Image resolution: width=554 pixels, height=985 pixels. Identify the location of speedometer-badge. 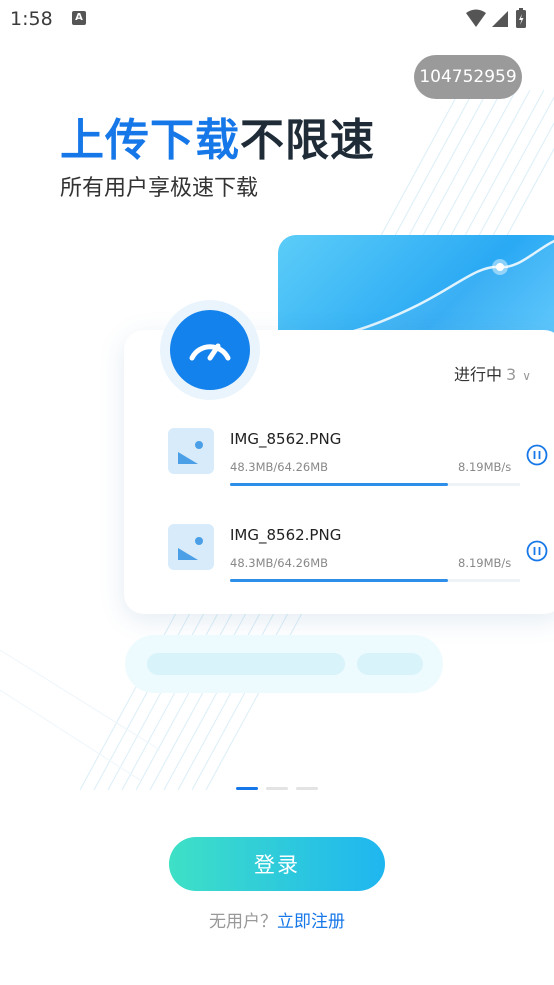
(210, 350).